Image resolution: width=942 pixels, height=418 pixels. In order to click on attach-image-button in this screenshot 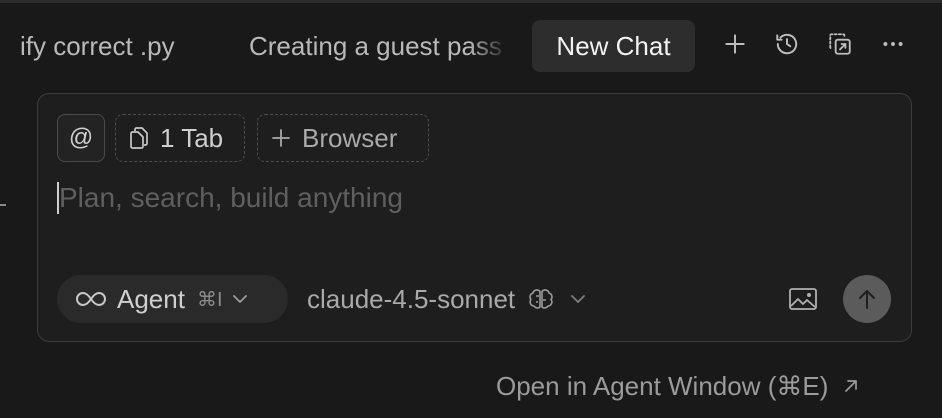, I will do `click(803, 299)`.